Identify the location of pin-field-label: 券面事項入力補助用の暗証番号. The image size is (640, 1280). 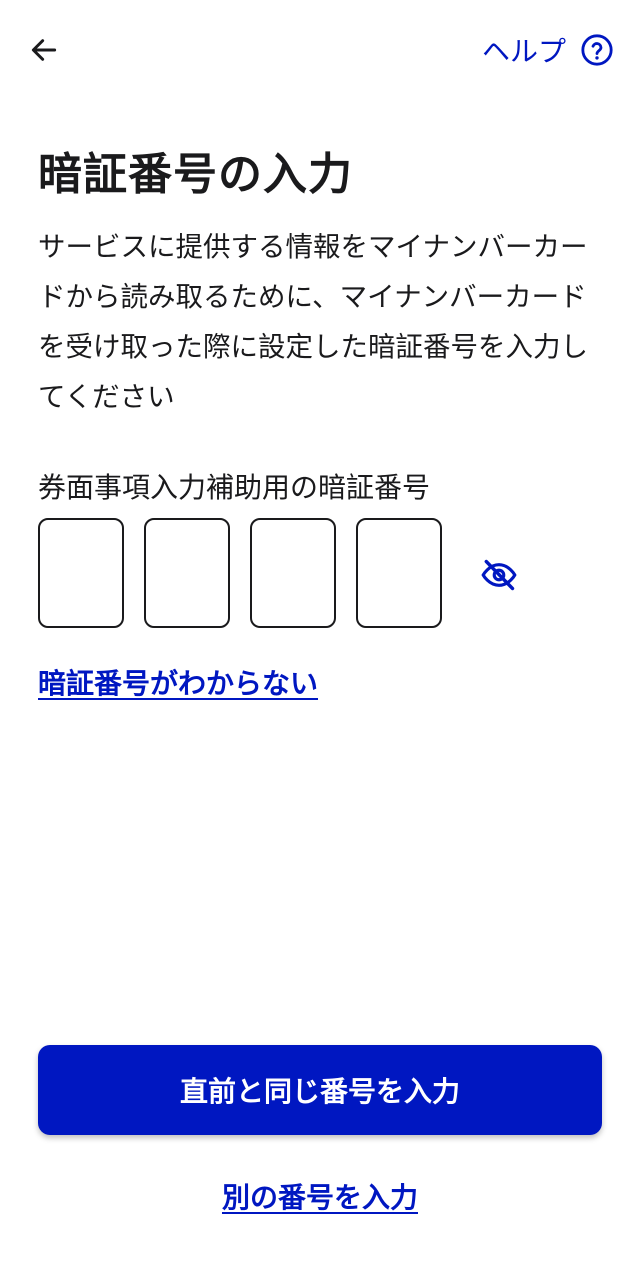
(234, 487).